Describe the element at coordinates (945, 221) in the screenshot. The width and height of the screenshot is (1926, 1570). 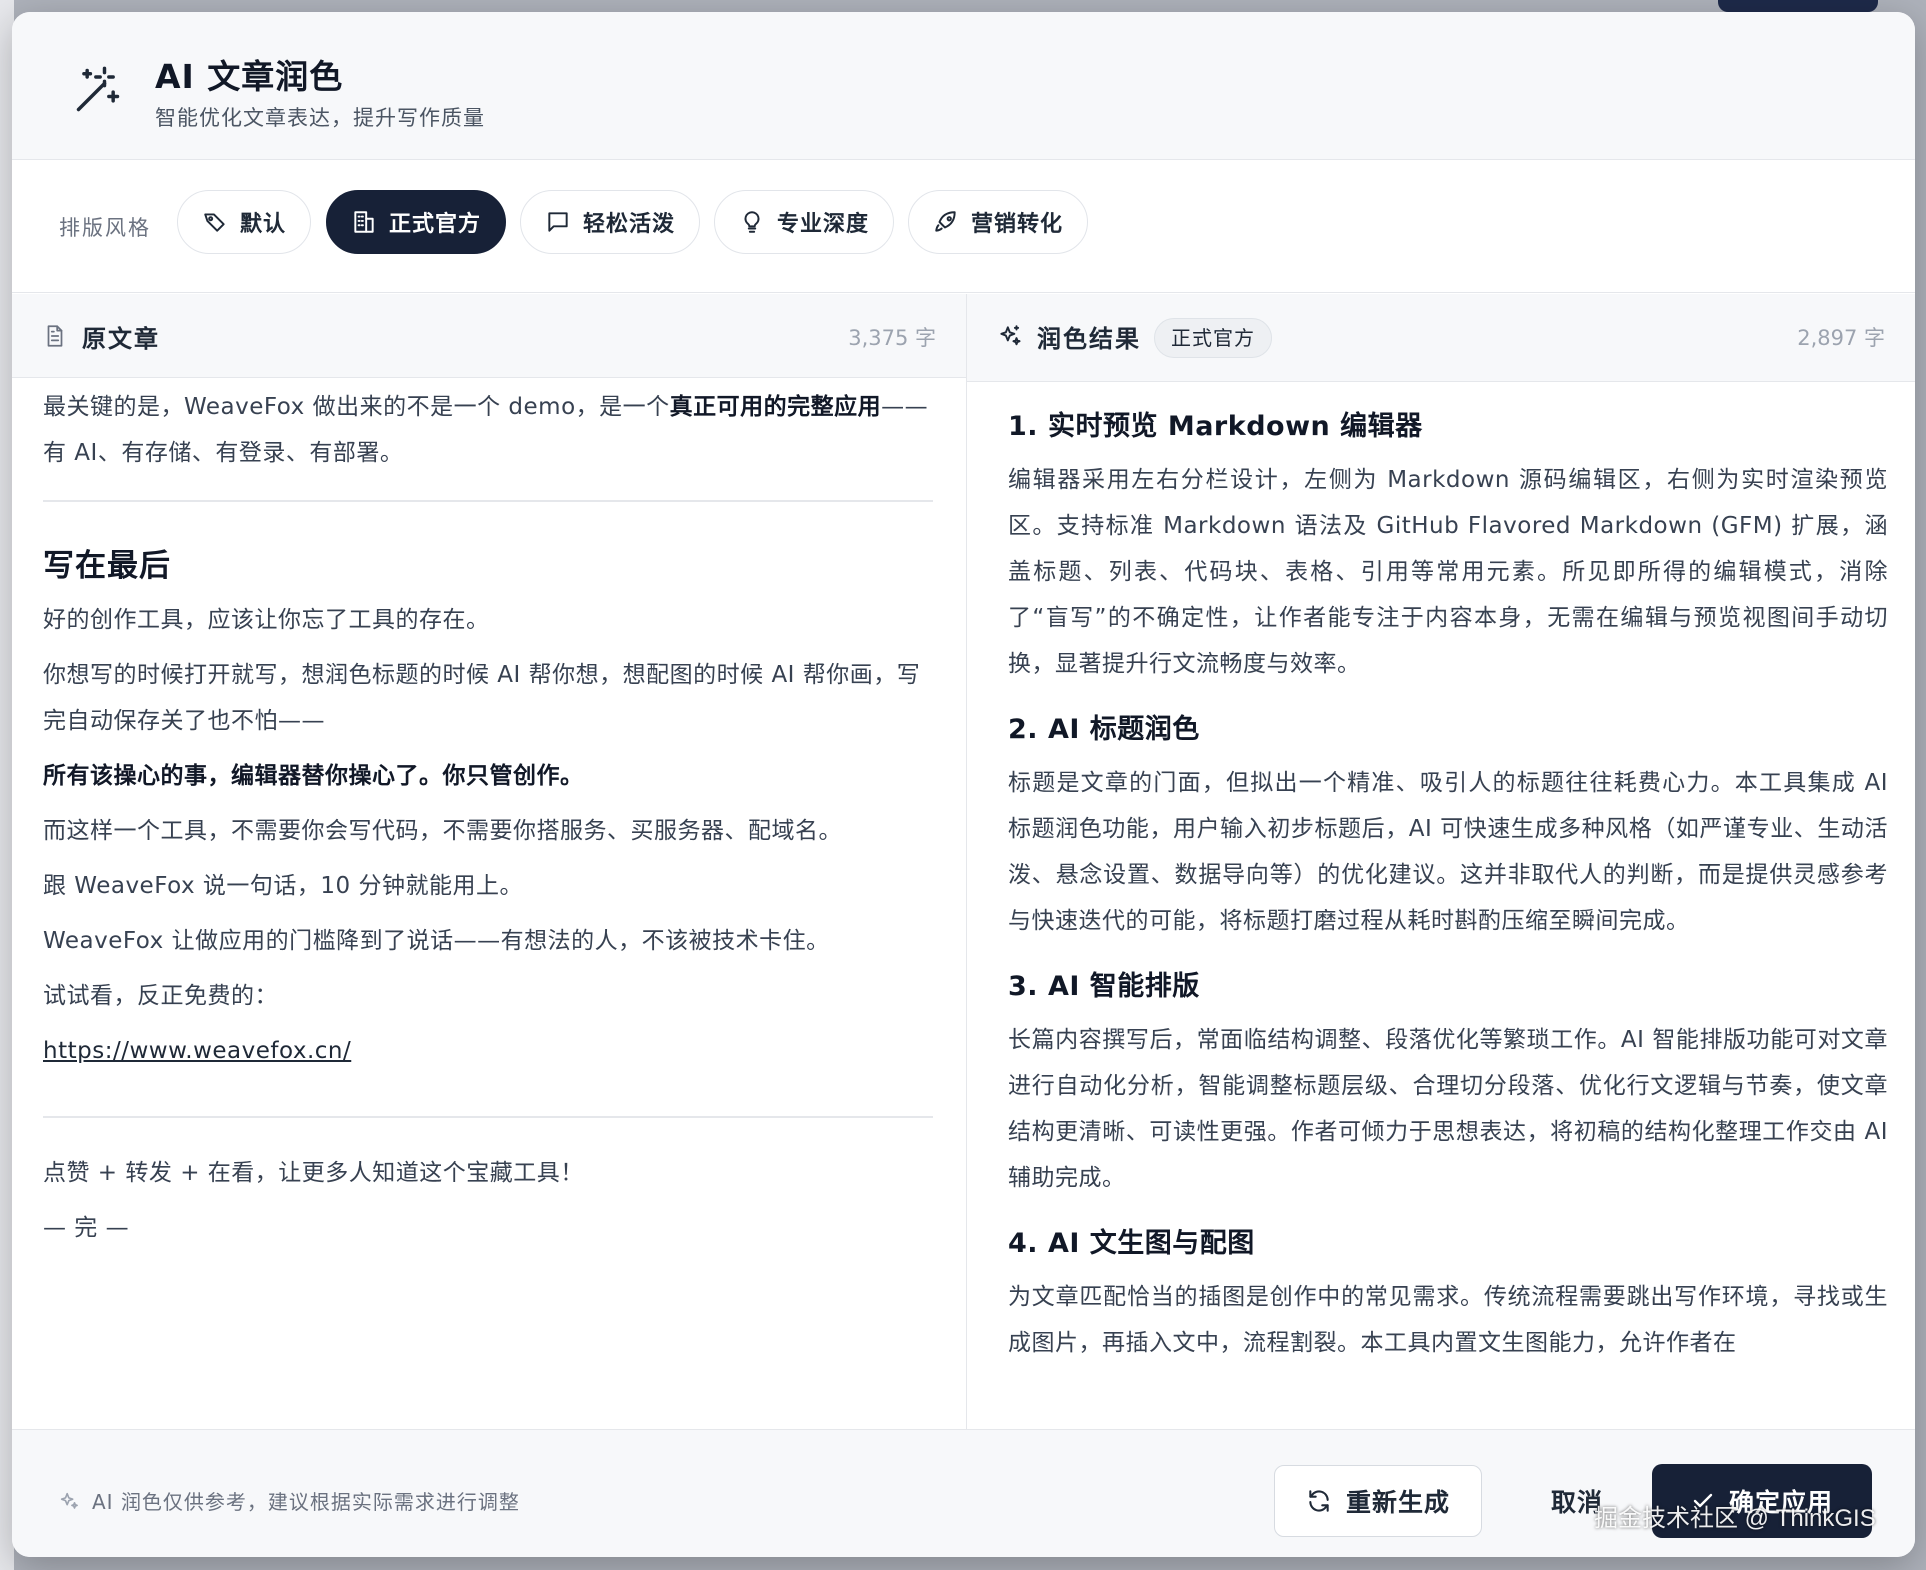
I see `rocket-icon` at that location.